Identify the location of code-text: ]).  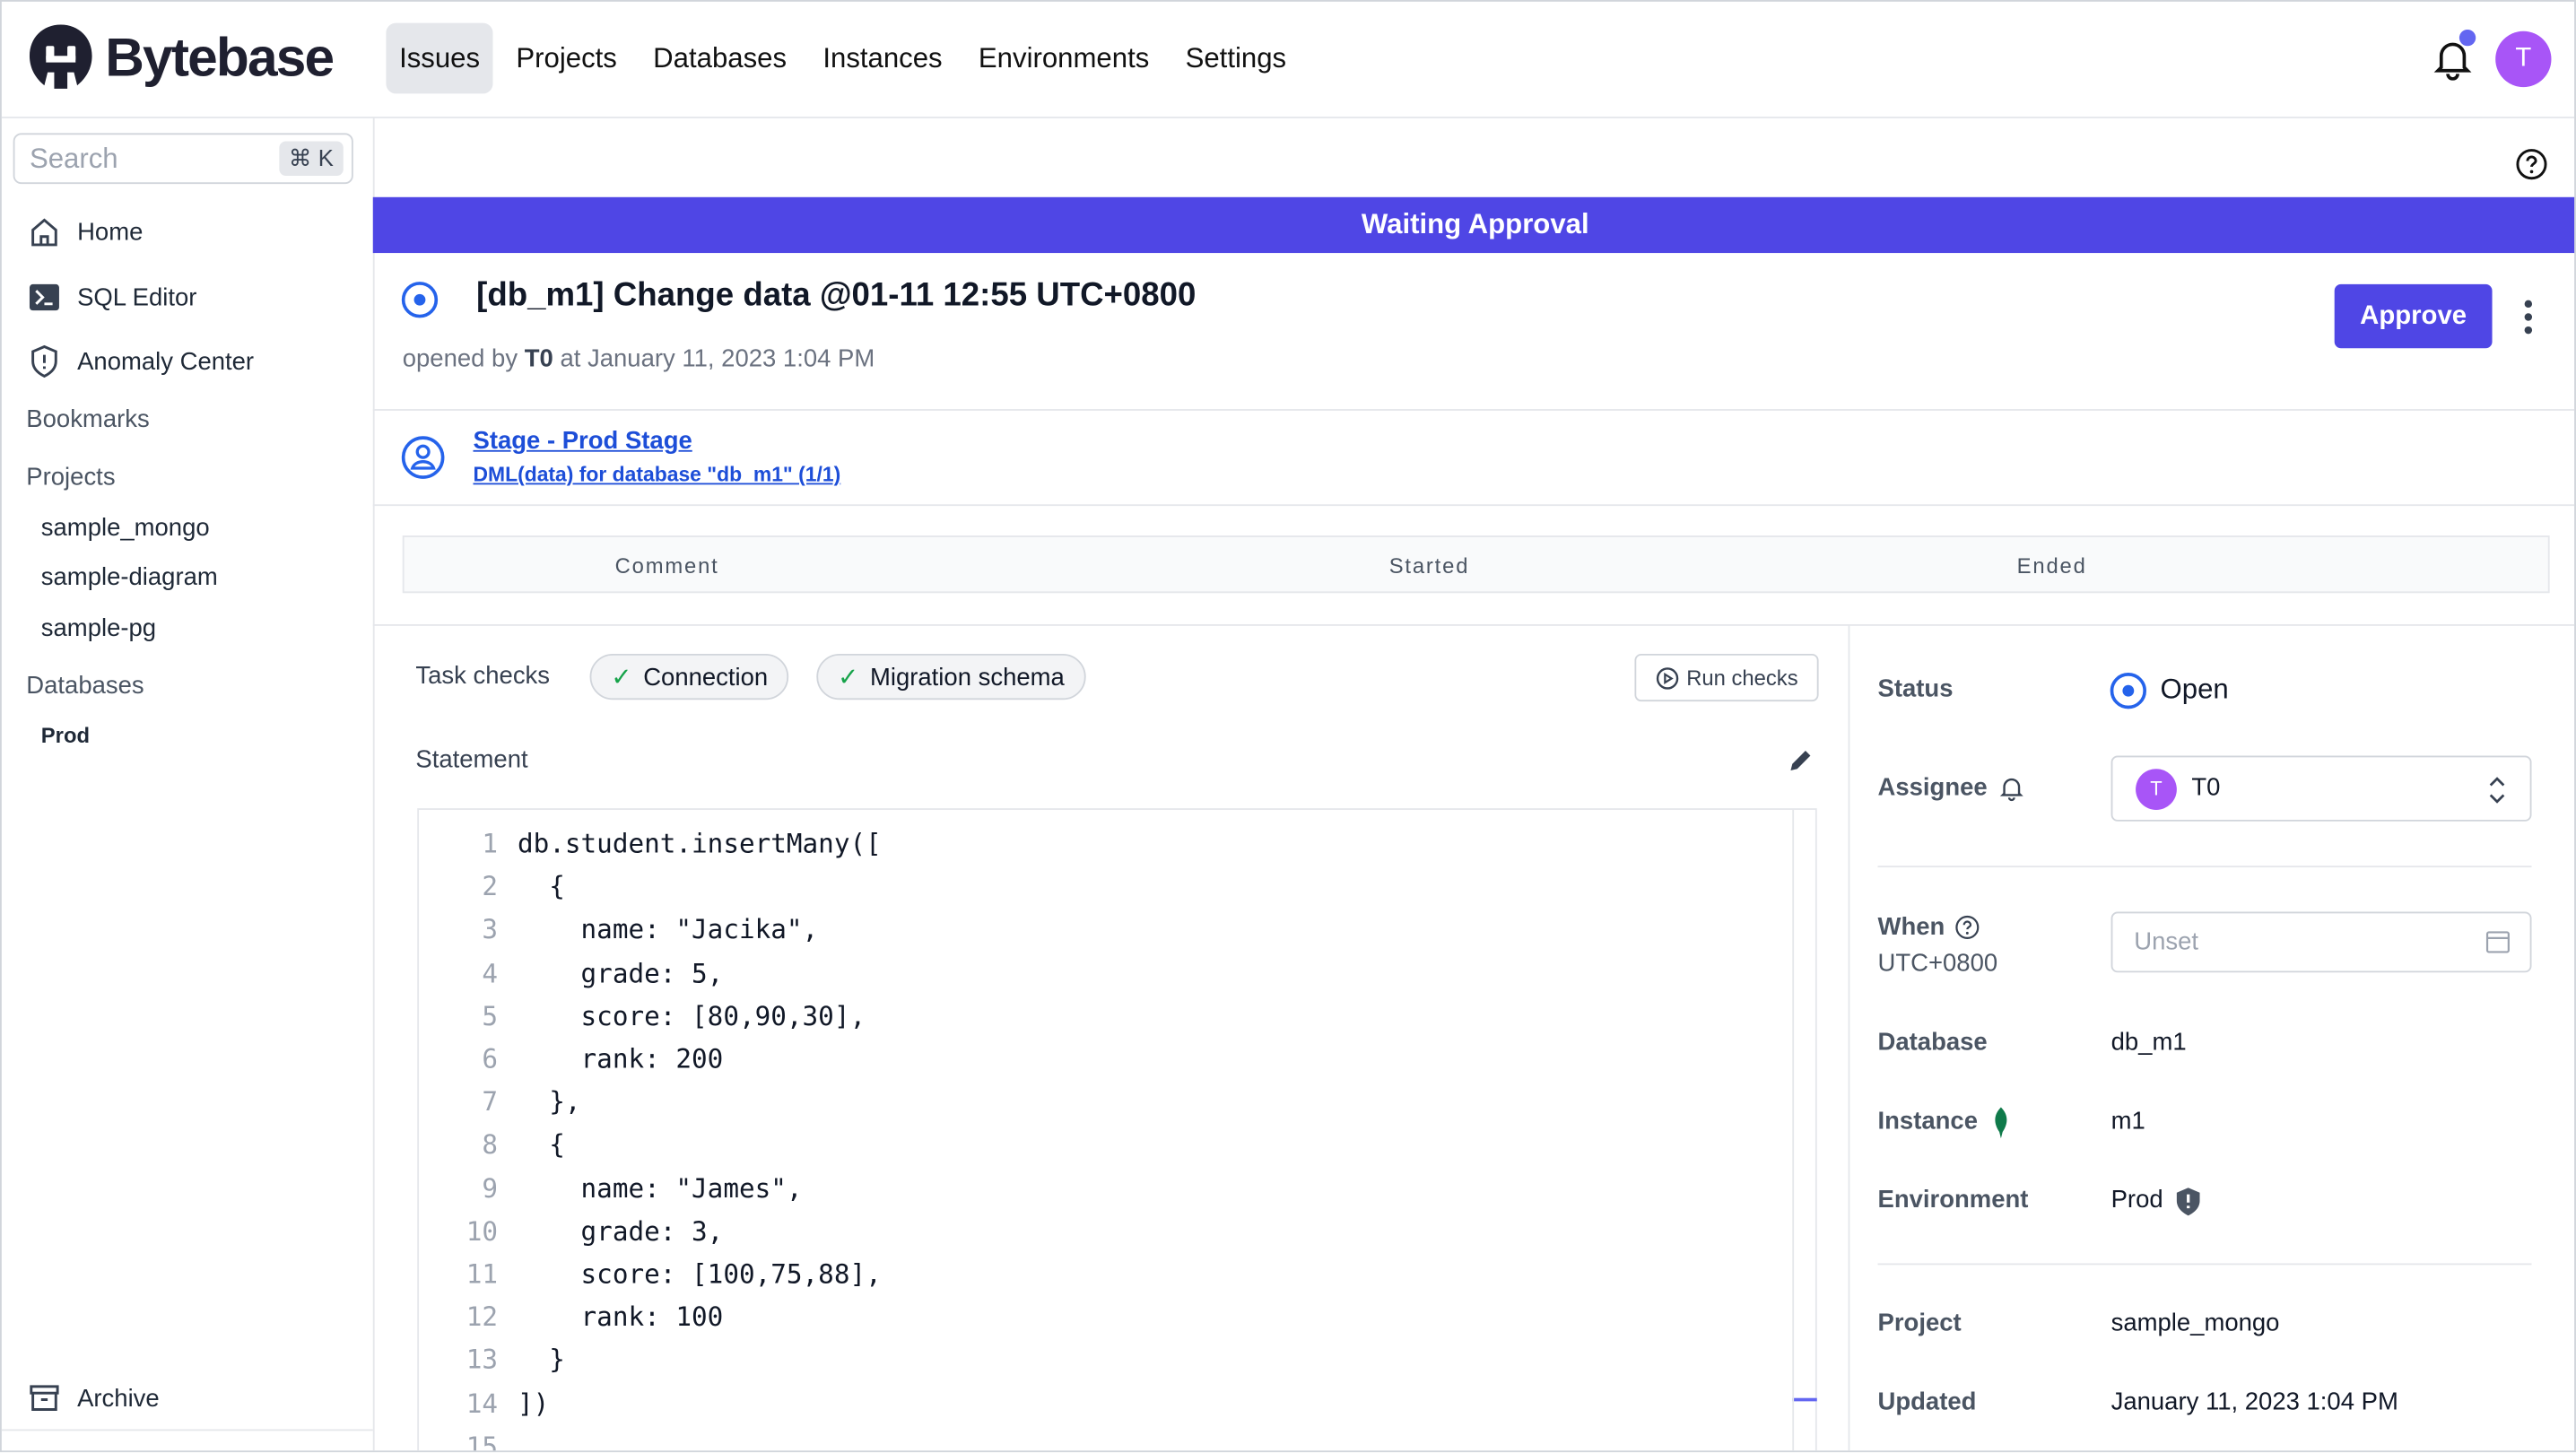
(533, 1403).